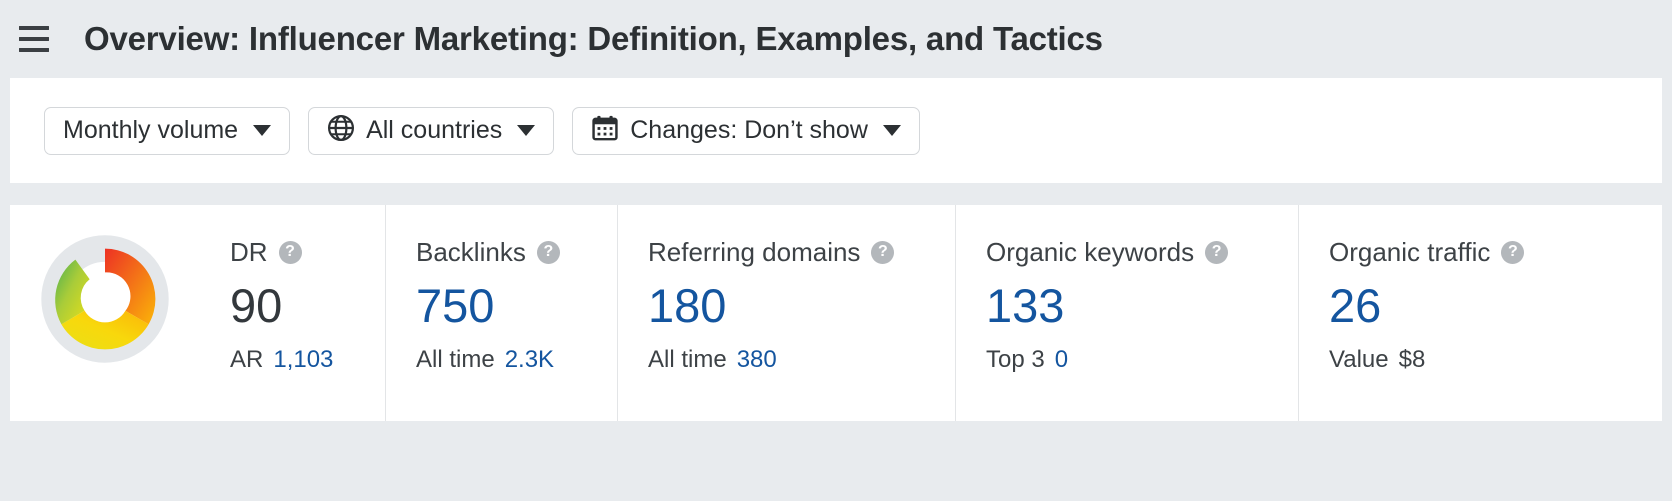 This screenshot has height=501, width=1672. I want to click on metric-backlinks-label: Backlinks, so click(471, 252).